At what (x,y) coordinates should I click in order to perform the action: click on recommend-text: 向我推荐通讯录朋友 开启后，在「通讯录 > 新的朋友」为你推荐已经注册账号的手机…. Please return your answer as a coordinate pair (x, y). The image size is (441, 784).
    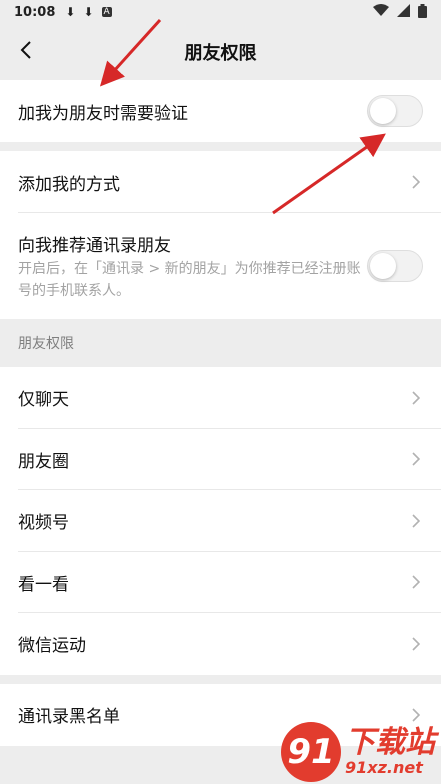
    Looking at the image, I should click on (192, 266).